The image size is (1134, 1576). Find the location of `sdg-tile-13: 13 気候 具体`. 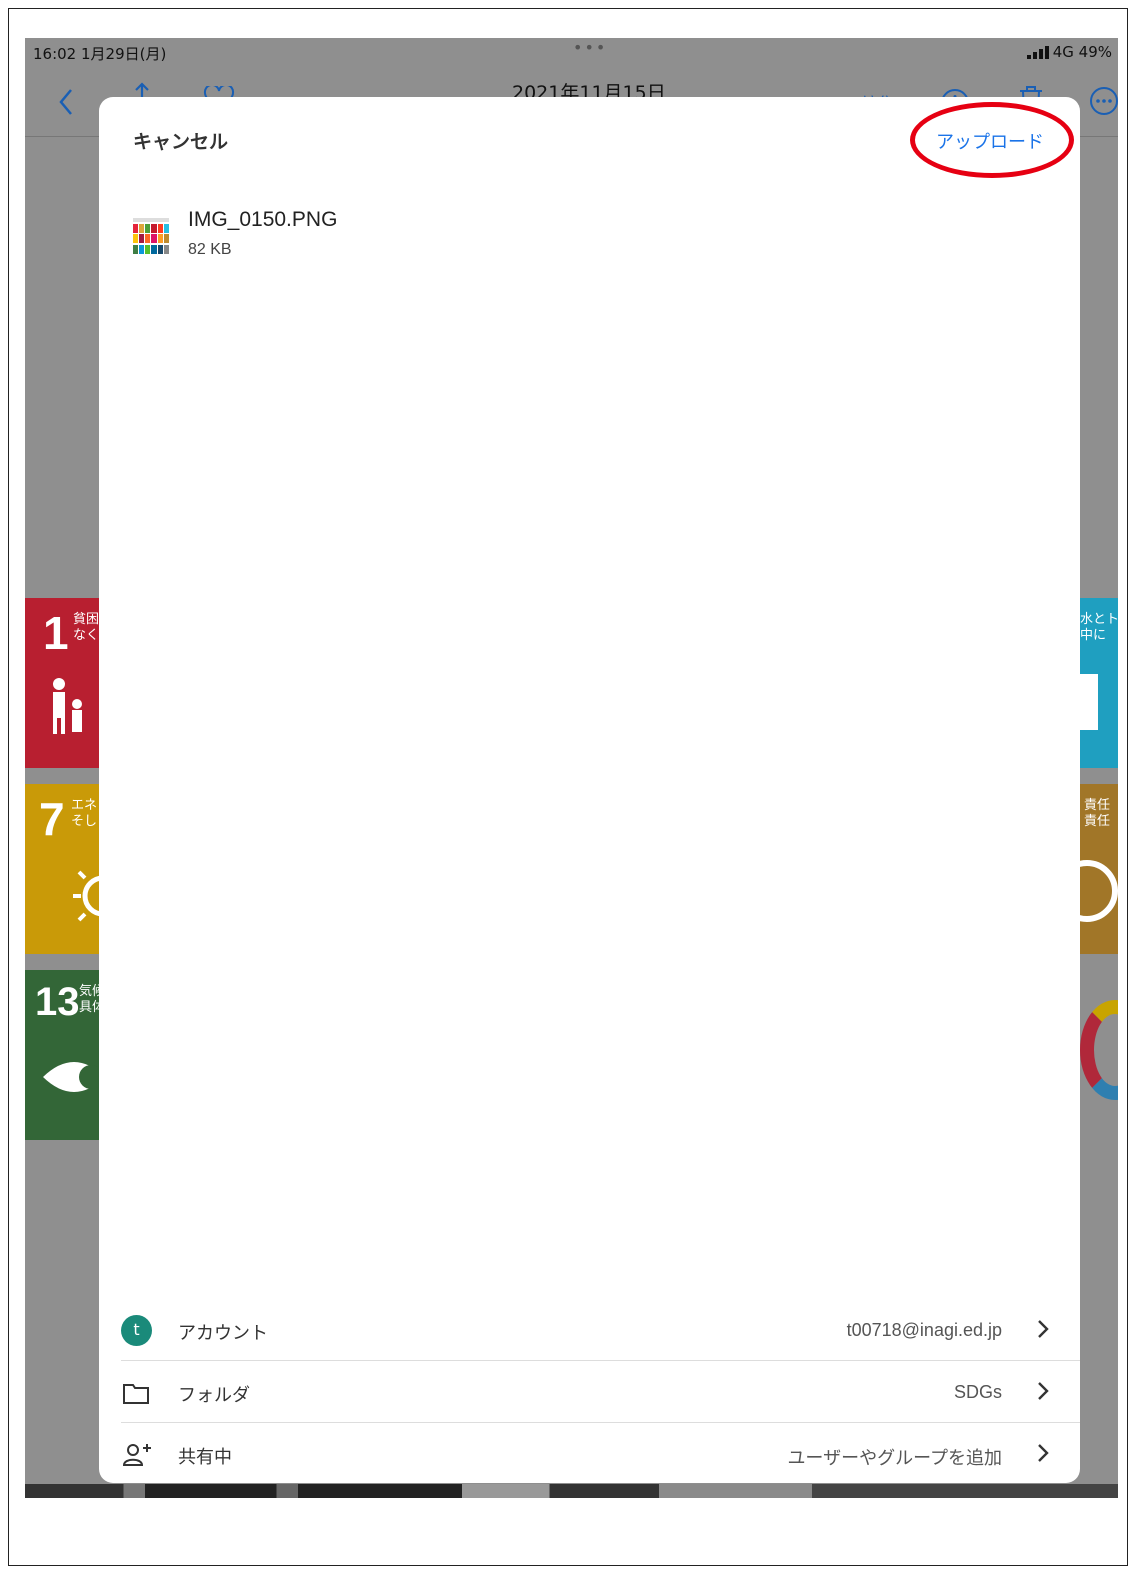

sdg-tile-13: 13 気候 具体 is located at coordinates (65, 1055).